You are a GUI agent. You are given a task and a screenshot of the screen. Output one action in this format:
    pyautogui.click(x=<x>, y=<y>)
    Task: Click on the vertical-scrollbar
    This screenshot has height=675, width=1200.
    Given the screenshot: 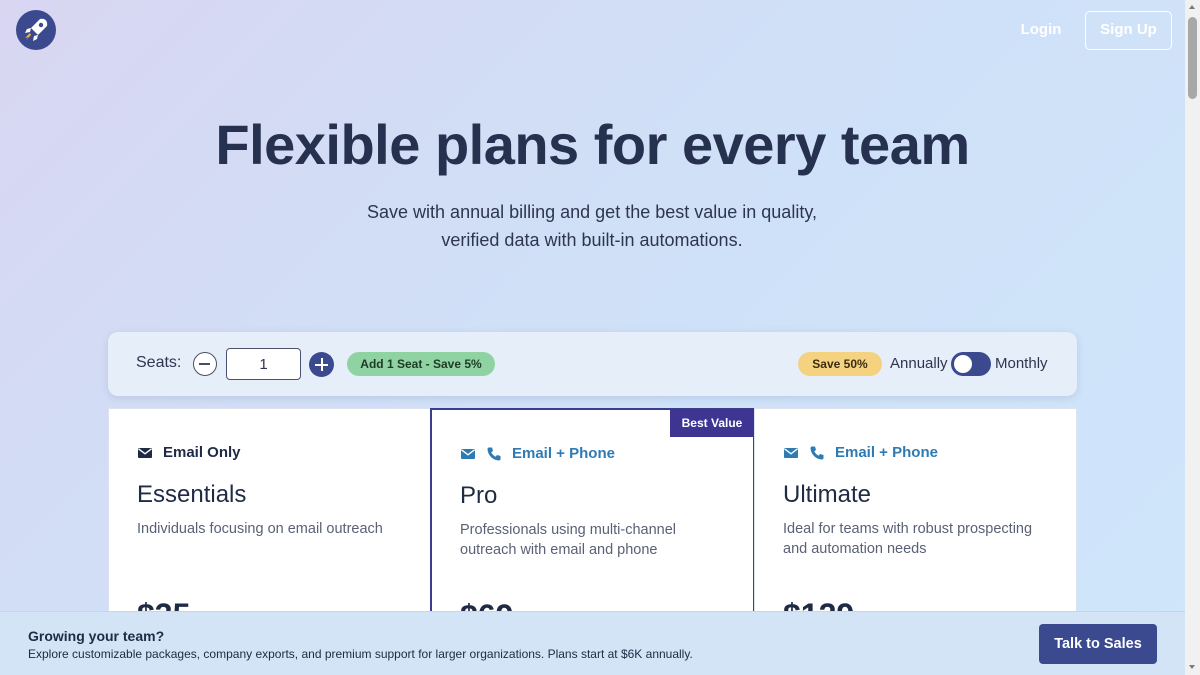 What is the action you would take?
    pyautogui.click(x=1192, y=337)
    